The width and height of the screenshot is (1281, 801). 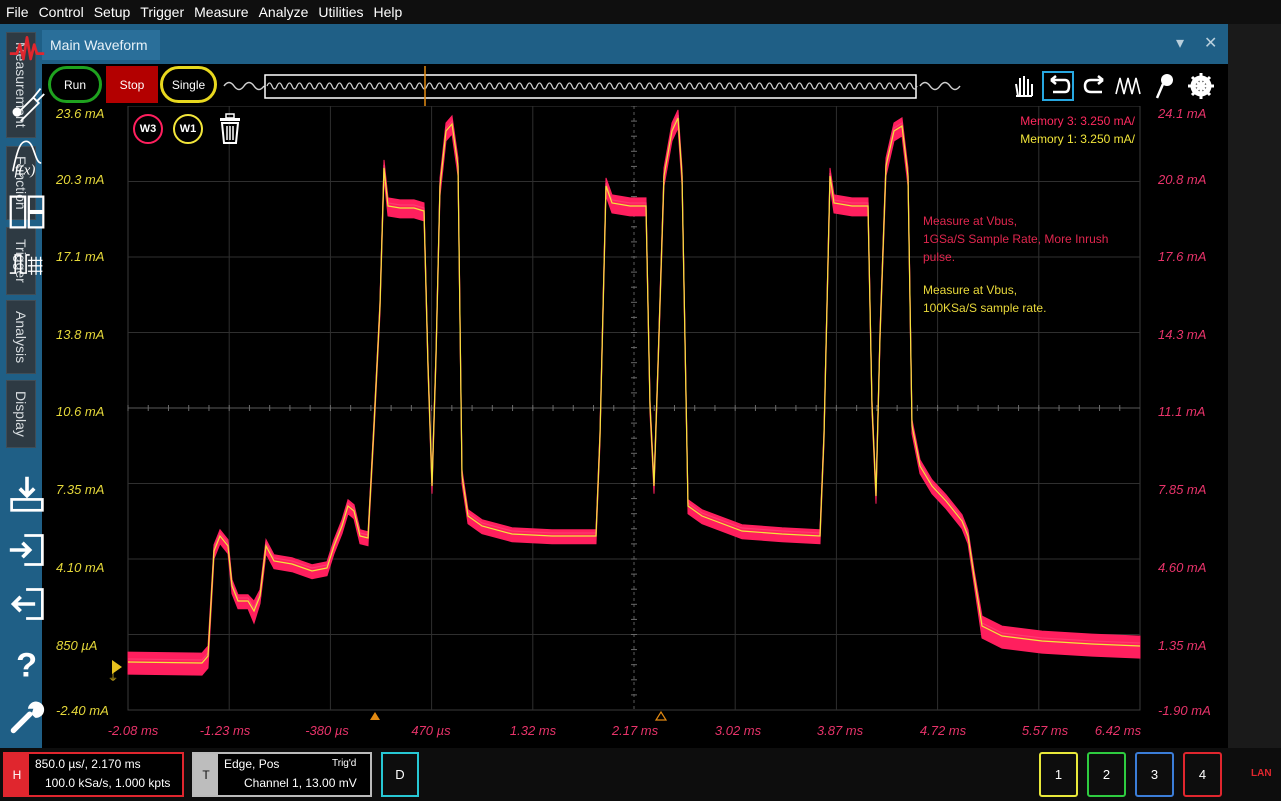 What do you see at coordinates (1077, 121) in the screenshot?
I see `memory-3-readout: Memory 3: 3.250 mA/` at bounding box center [1077, 121].